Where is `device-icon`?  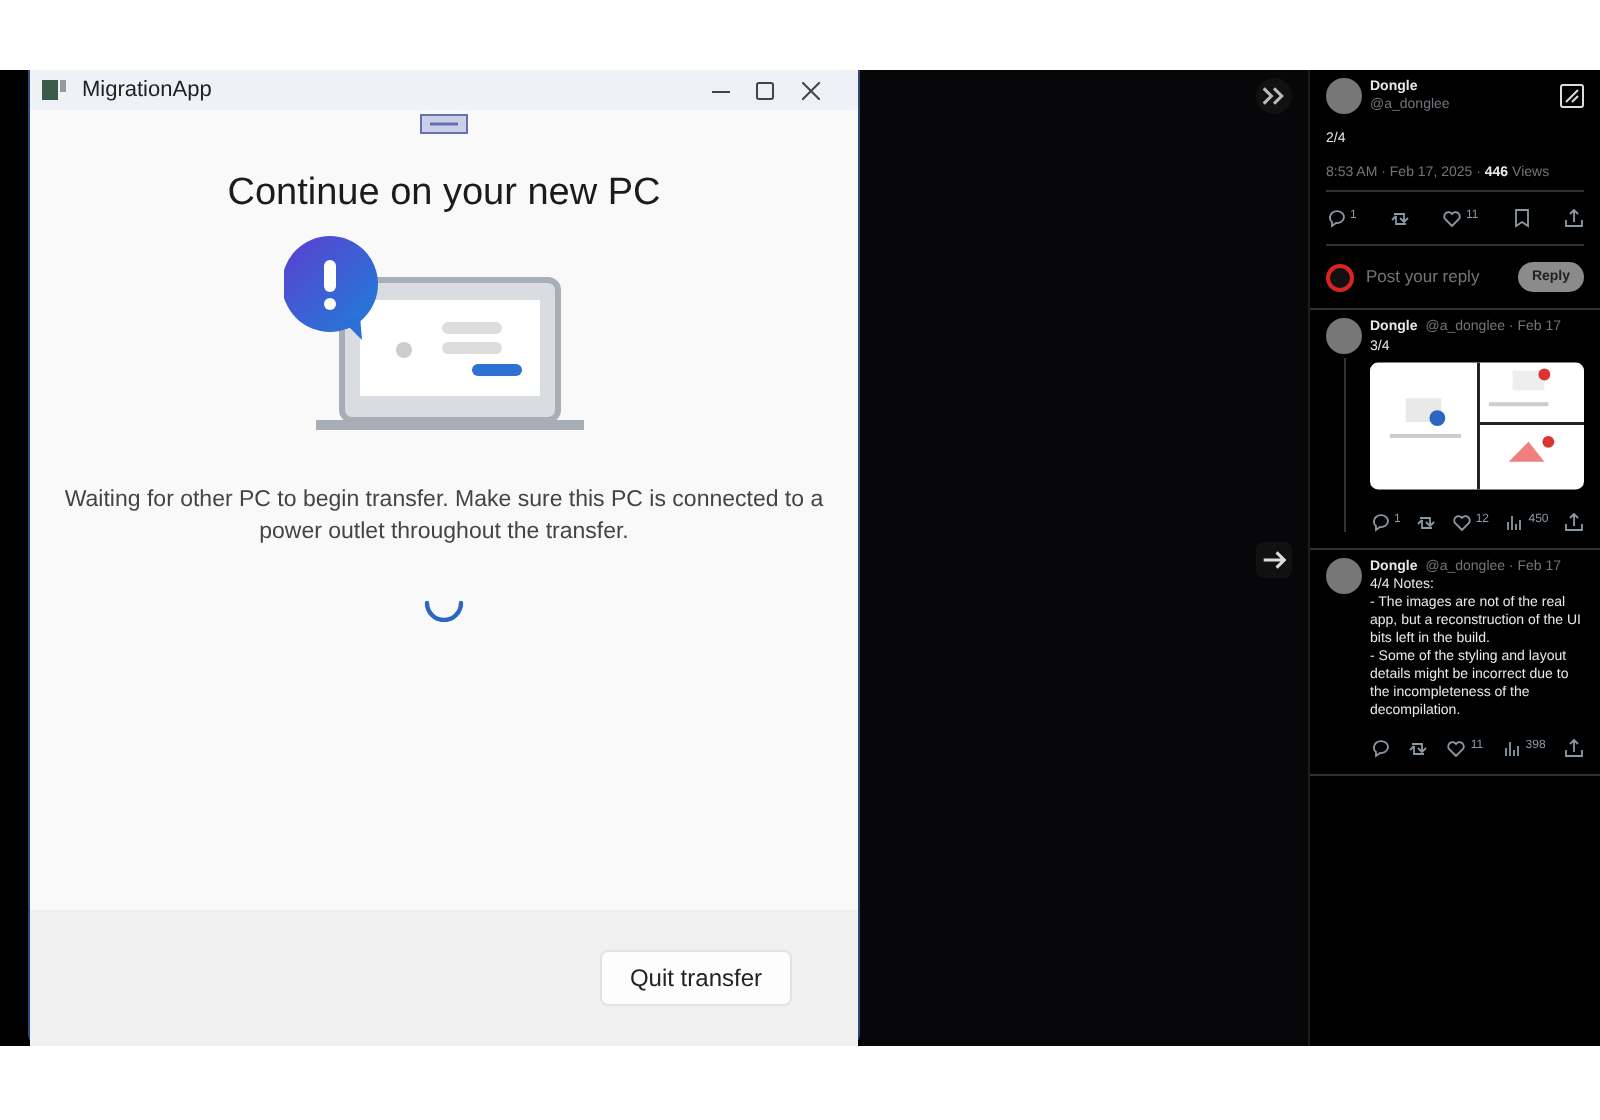 device-icon is located at coordinates (444, 124).